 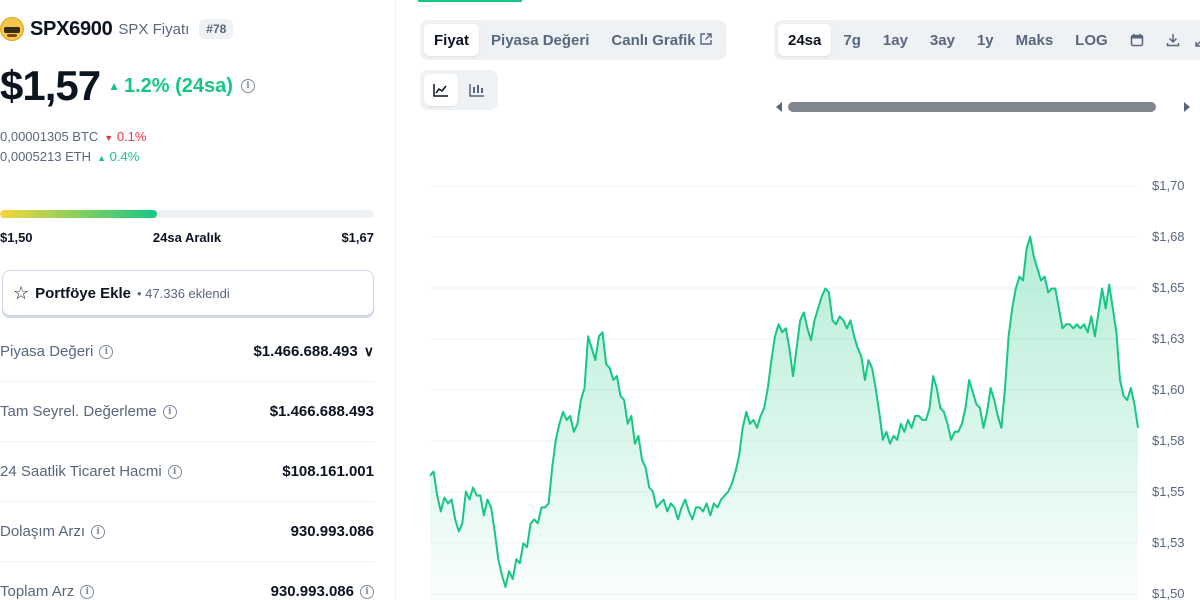 What do you see at coordinates (895, 40) in the screenshot?
I see `range-1m: 1ay` at bounding box center [895, 40].